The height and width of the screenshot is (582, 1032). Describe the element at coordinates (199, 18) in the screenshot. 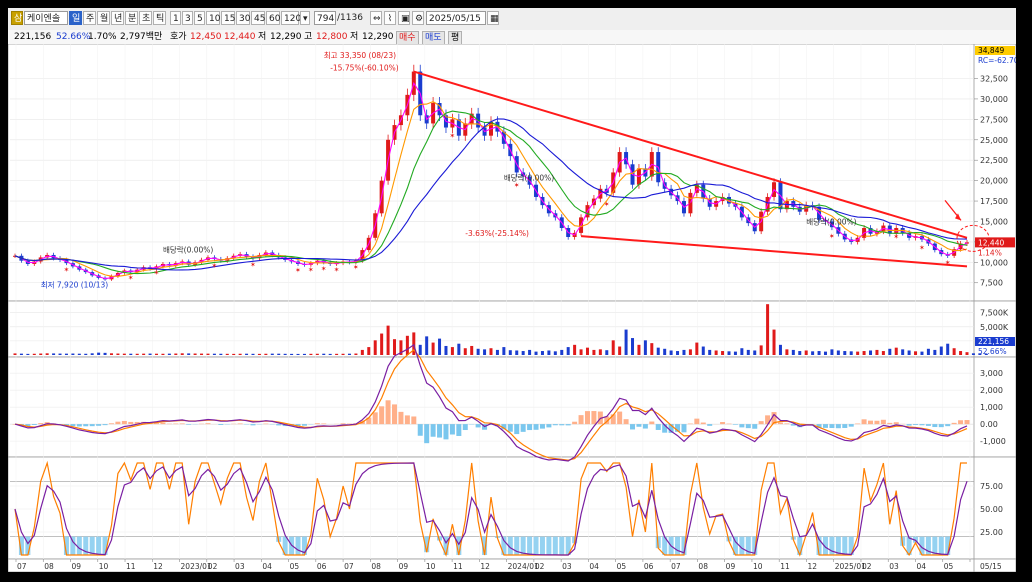

I see `minute-5-button: 5` at that location.